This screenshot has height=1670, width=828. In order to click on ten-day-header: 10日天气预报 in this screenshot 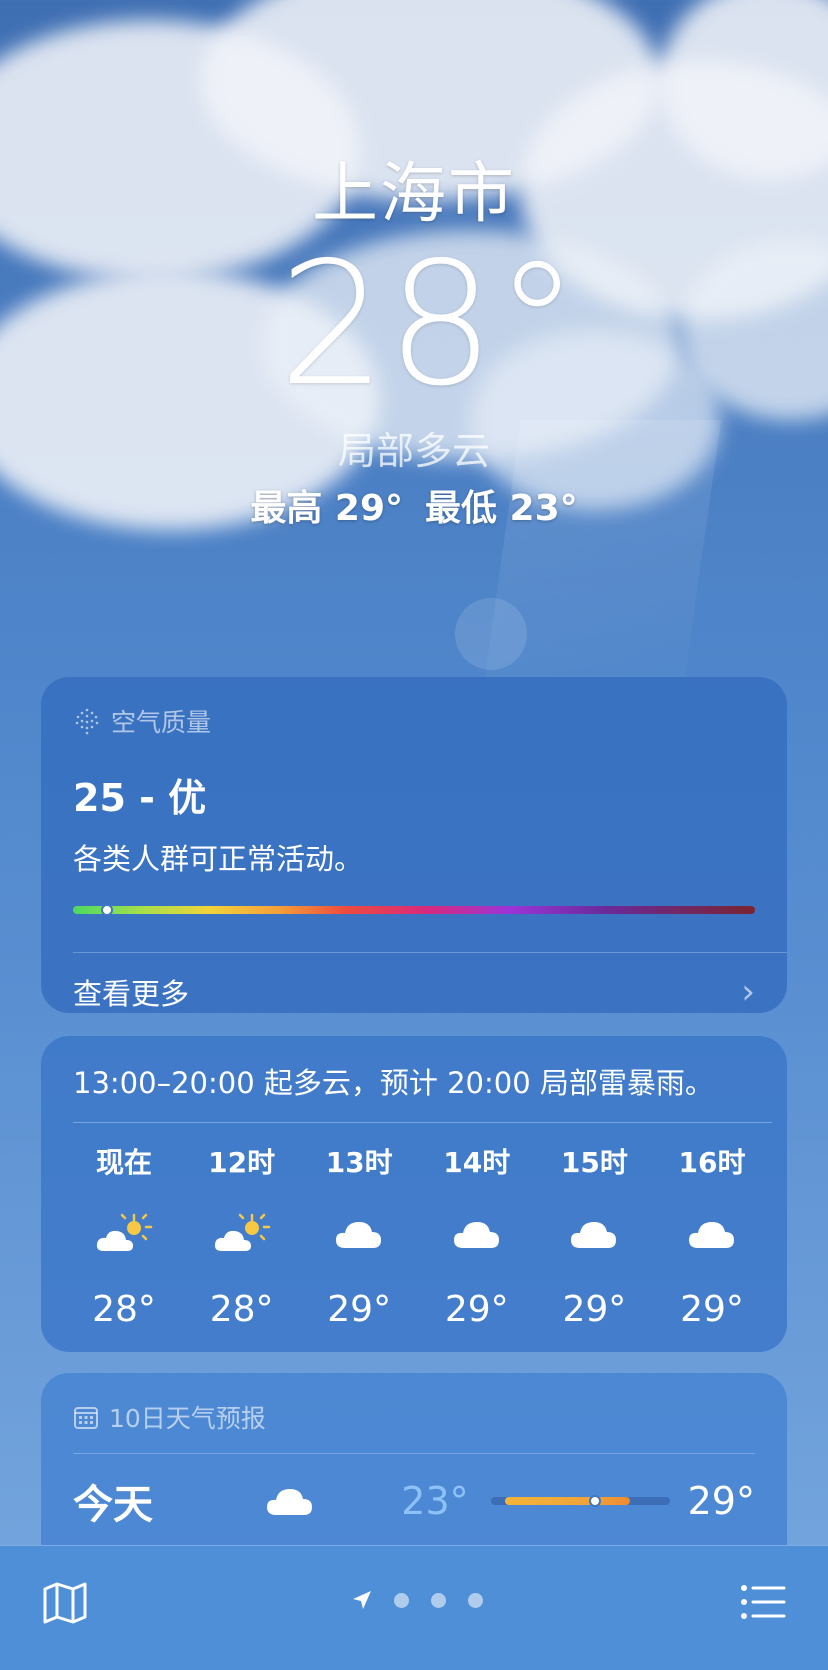, I will do `click(414, 1404)`.